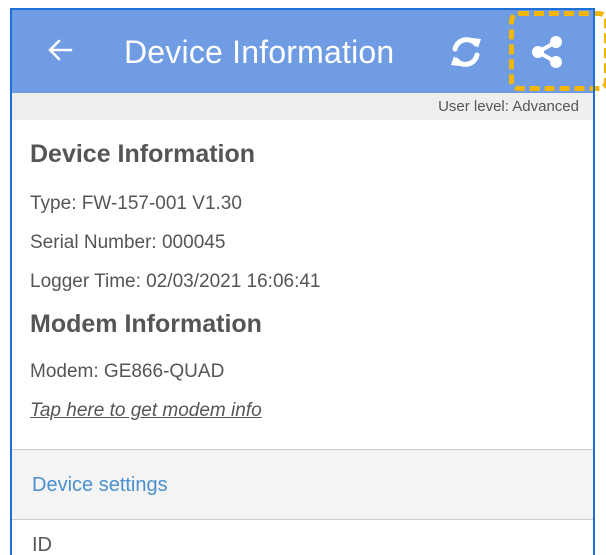  What do you see at coordinates (259, 52) in the screenshot?
I see `page-title: Device Information` at bounding box center [259, 52].